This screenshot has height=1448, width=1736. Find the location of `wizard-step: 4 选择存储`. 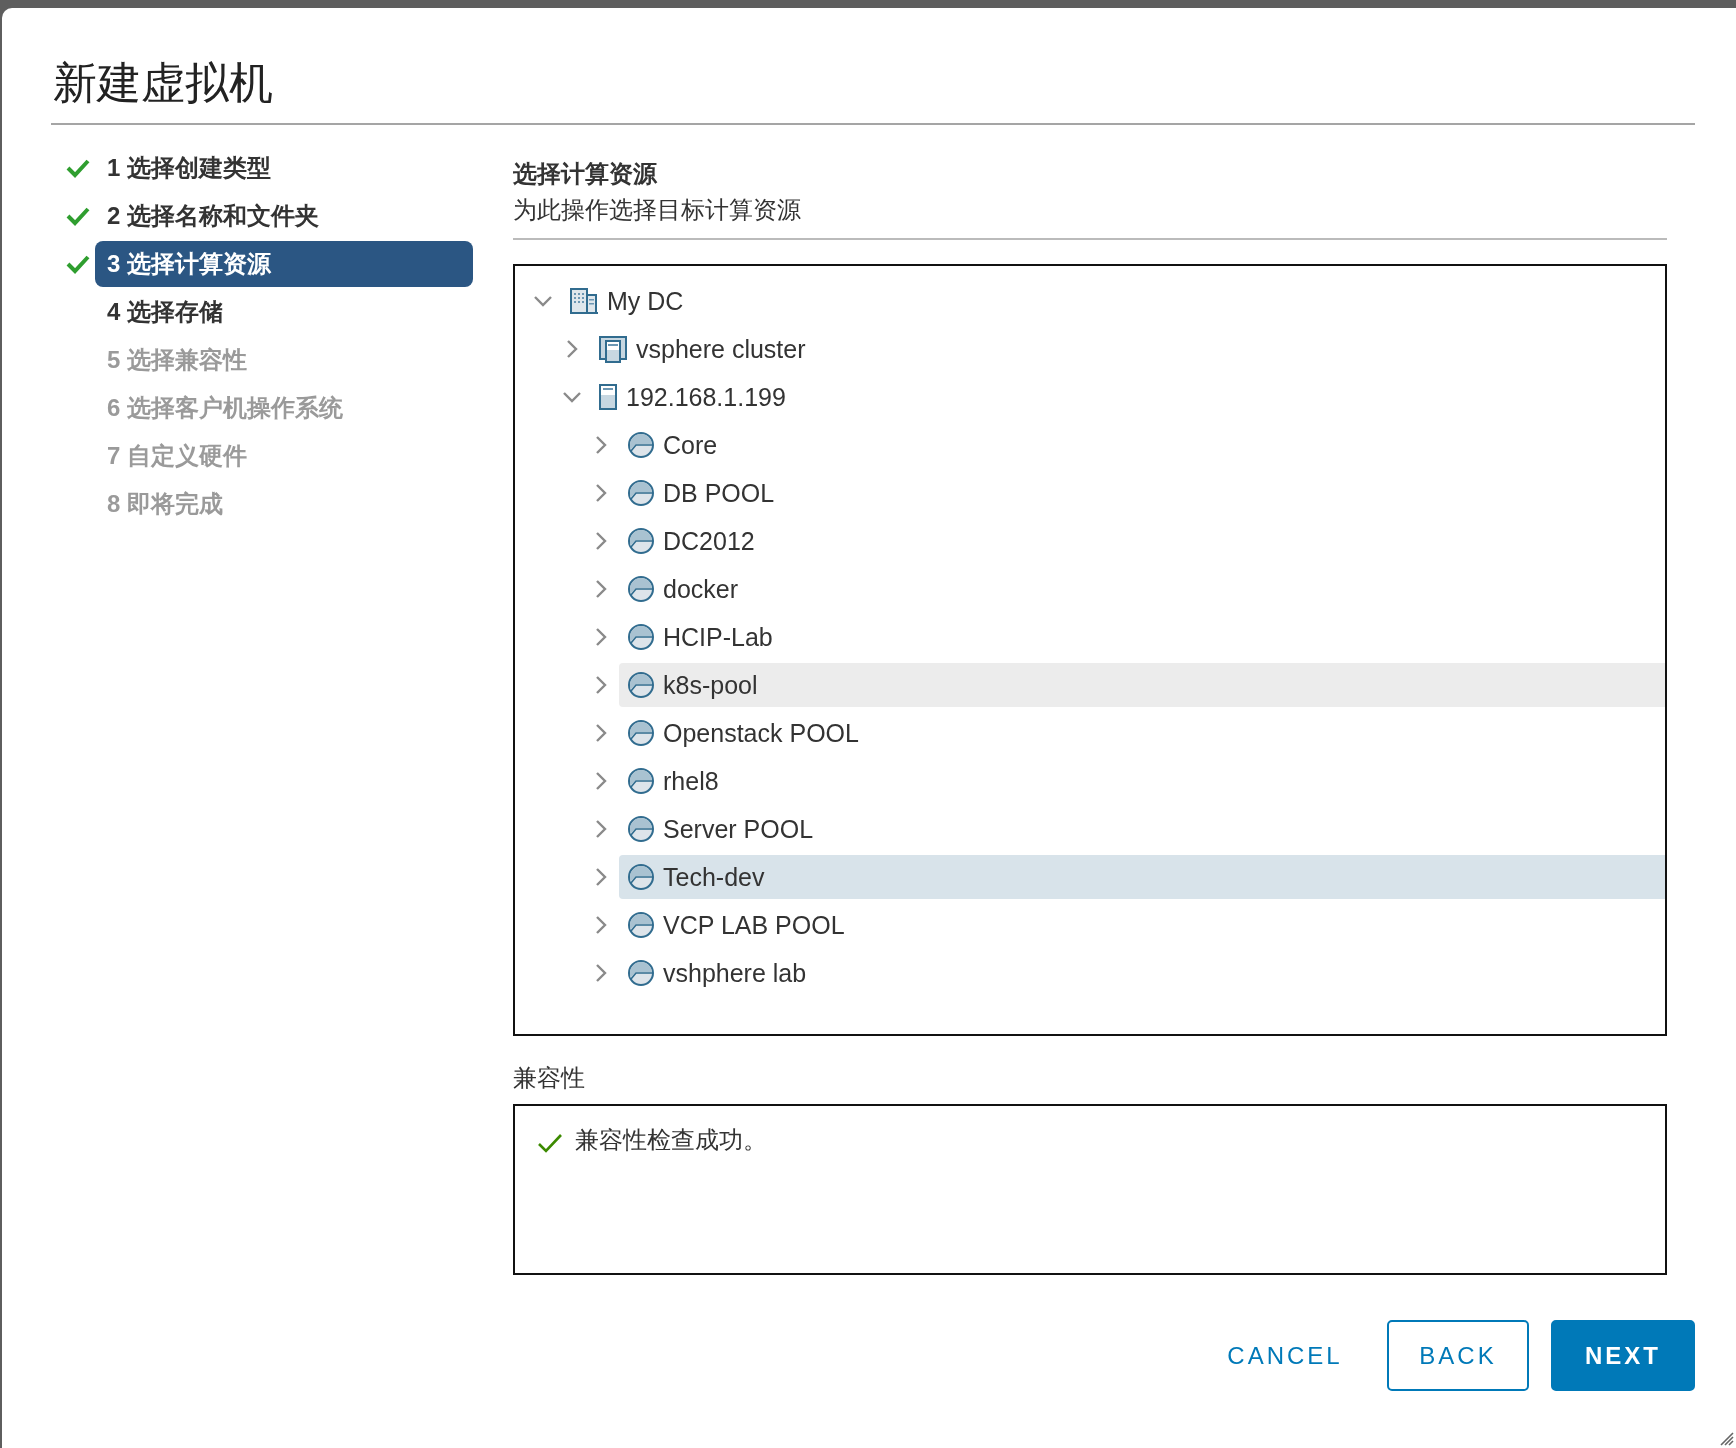

wizard-step: 4 选择存储 is located at coordinates (284, 312).